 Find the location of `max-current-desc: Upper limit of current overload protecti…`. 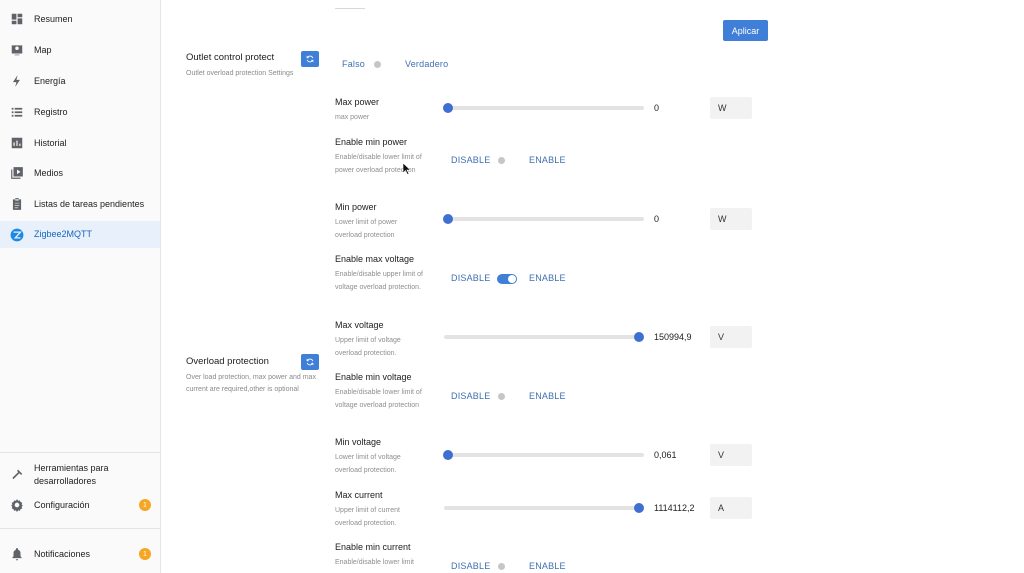

max-current-desc: Upper limit of current overload protecti… is located at coordinates (367, 517).